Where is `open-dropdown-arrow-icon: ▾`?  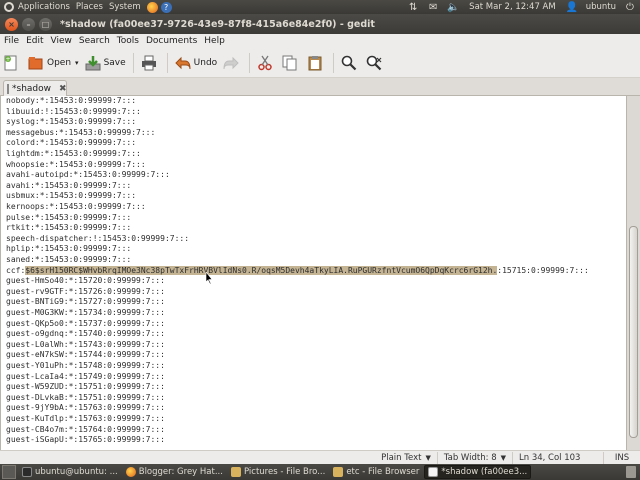 open-dropdown-arrow-icon: ▾ is located at coordinates (77, 63).